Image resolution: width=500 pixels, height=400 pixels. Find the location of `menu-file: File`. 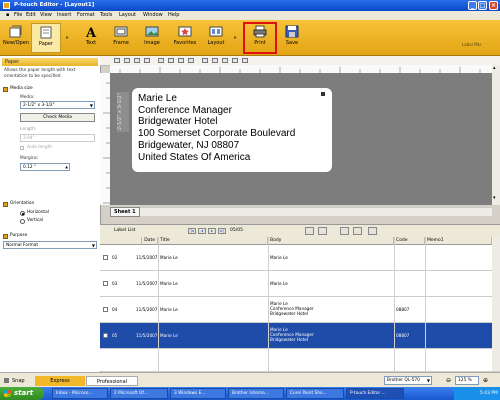

menu-file: File is located at coordinates (18, 15).